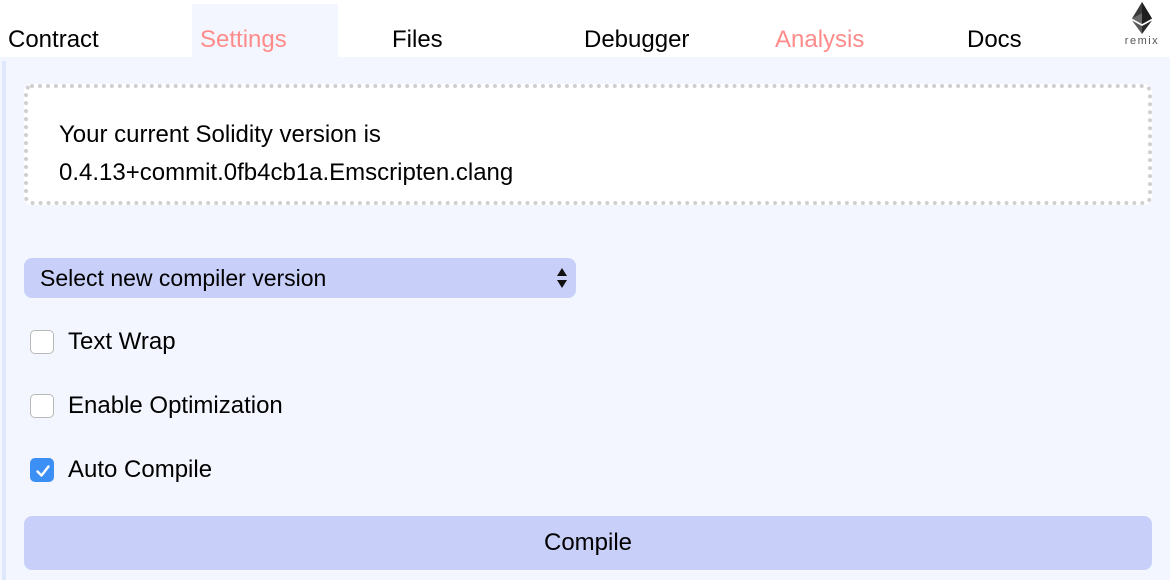 Image resolution: width=1170 pixels, height=580 pixels. Describe the element at coordinates (220, 134) in the screenshot. I see `version-label: Your current Solidity version is` at that location.